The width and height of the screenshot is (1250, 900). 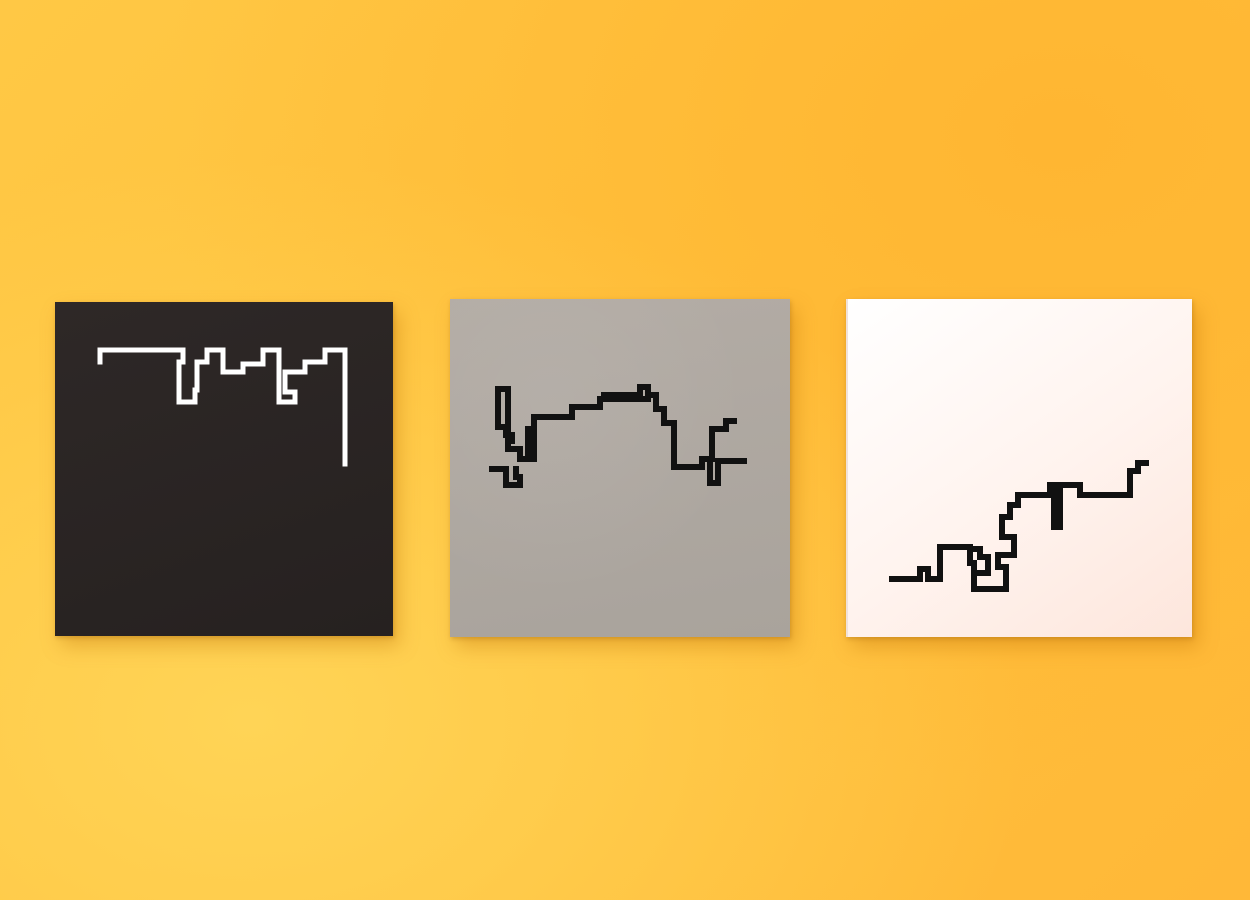 What do you see at coordinates (224, 469) in the screenshot?
I see `black-card` at bounding box center [224, 469].